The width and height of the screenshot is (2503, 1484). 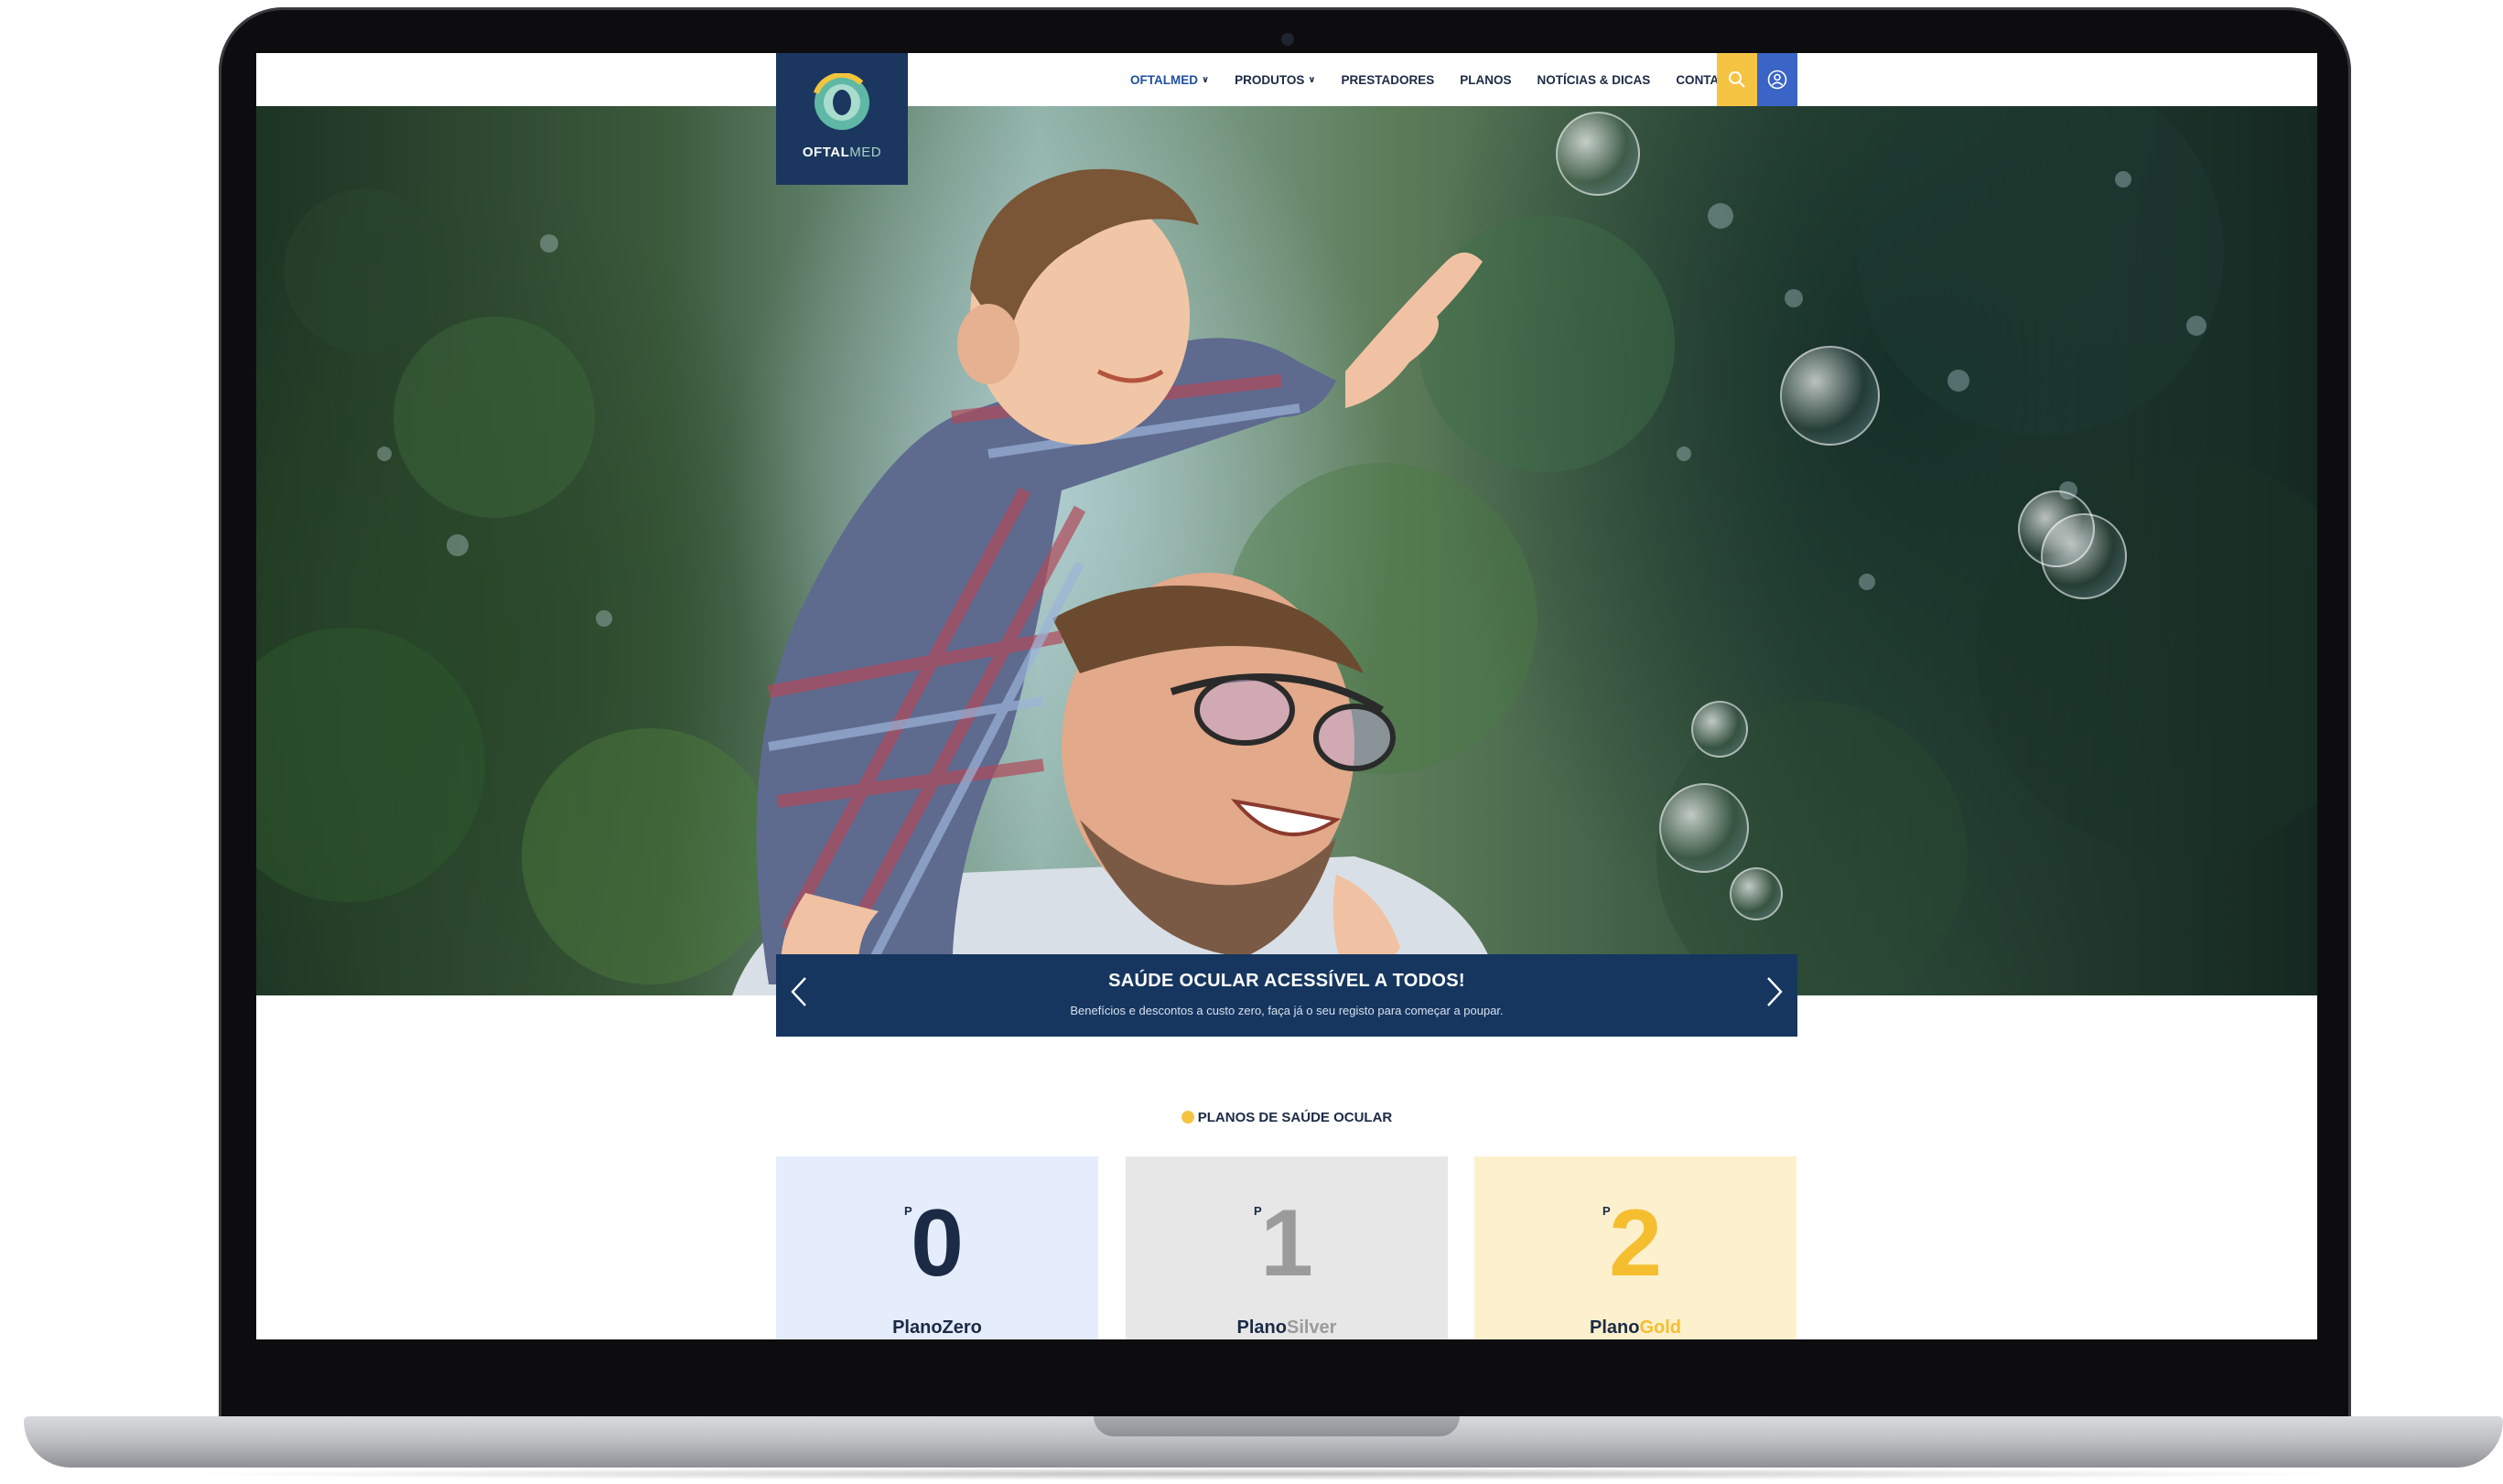 I want to click on search-button, so click(x=1737, y=79).